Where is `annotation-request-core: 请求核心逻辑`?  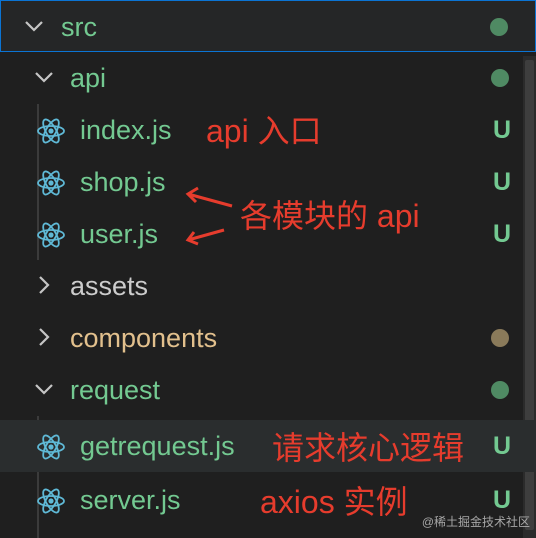
annotation-request-core: 请求核心逻辑 is located at coordinates (368, 448).